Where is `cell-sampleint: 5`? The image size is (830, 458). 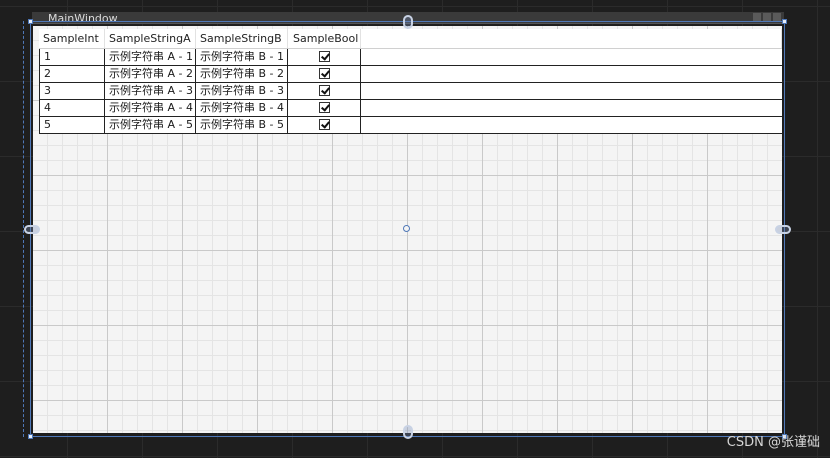 cell-sampleint: 5 is located at coordinates (72, 125).